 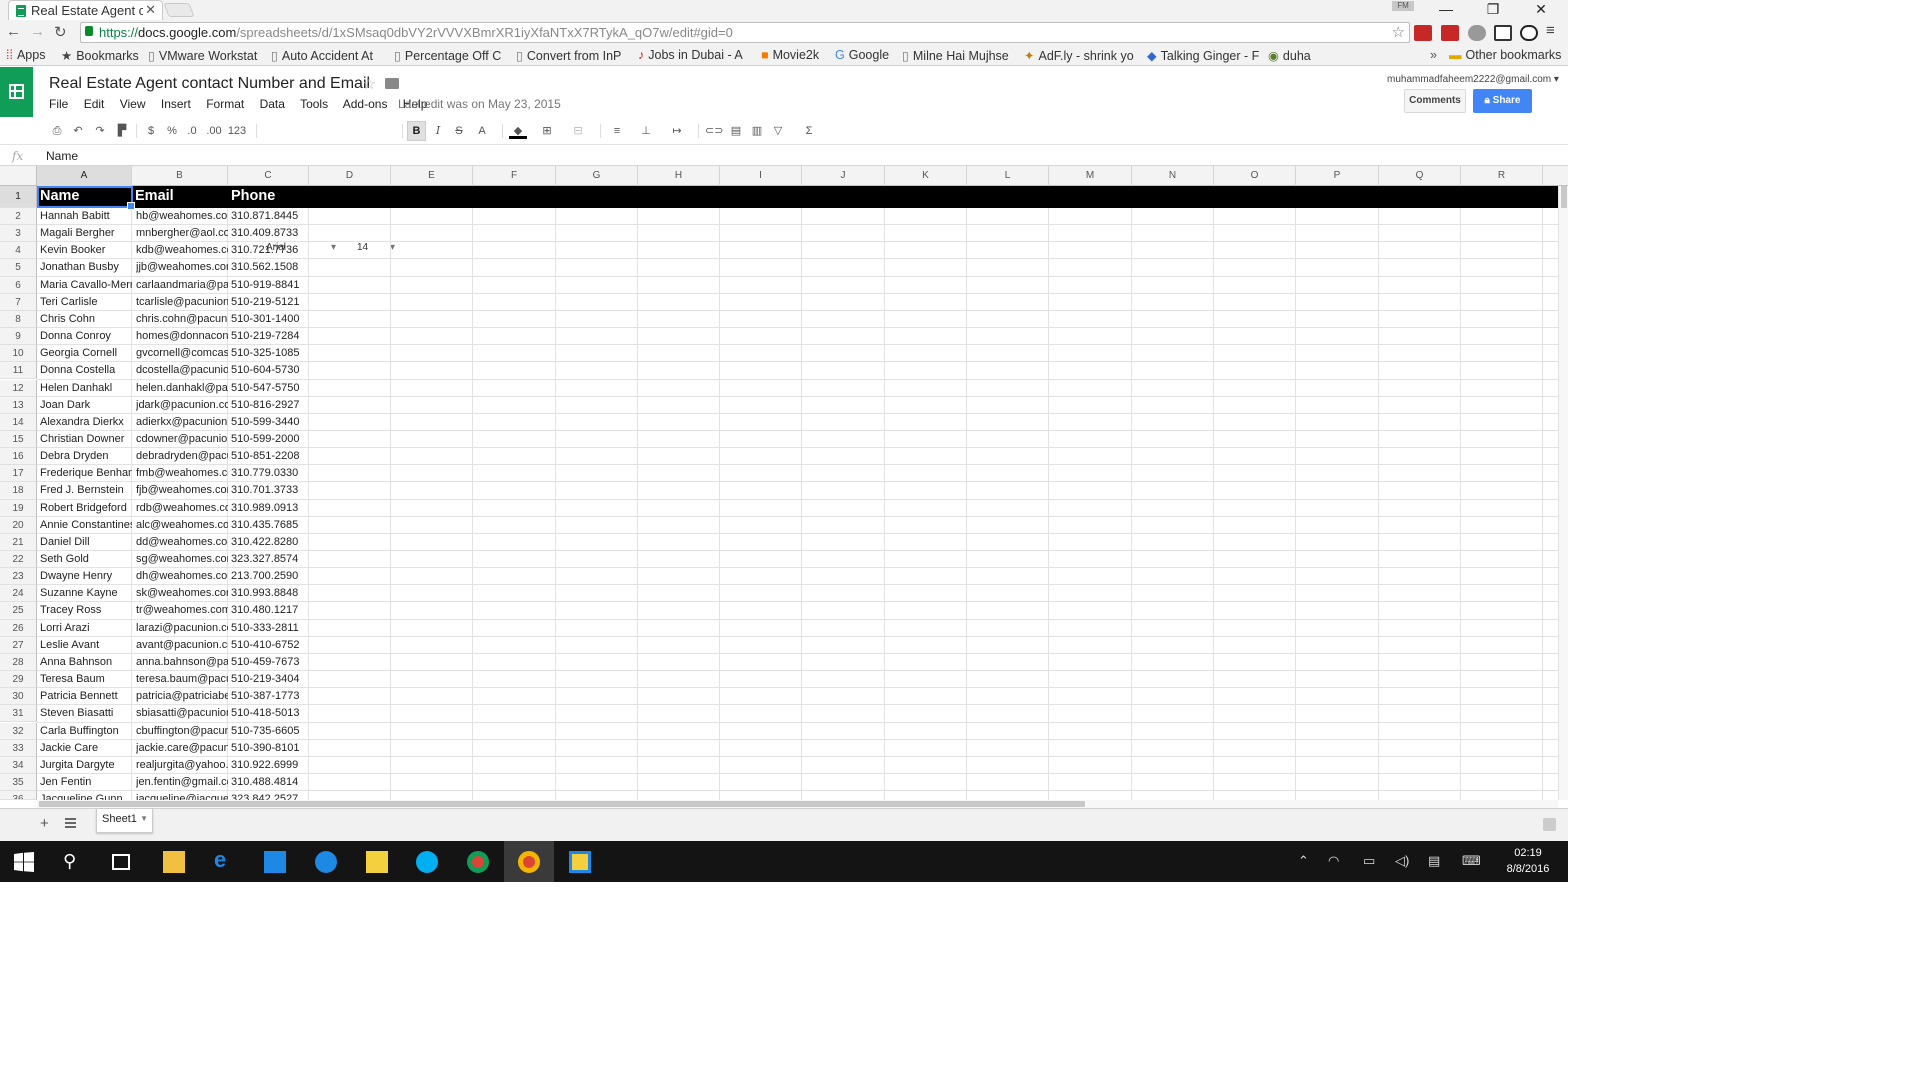 What do you see at coordinates (18, 197) in the screenshot?
I see `row-header-1: 1` at bounding box center [18, 197].